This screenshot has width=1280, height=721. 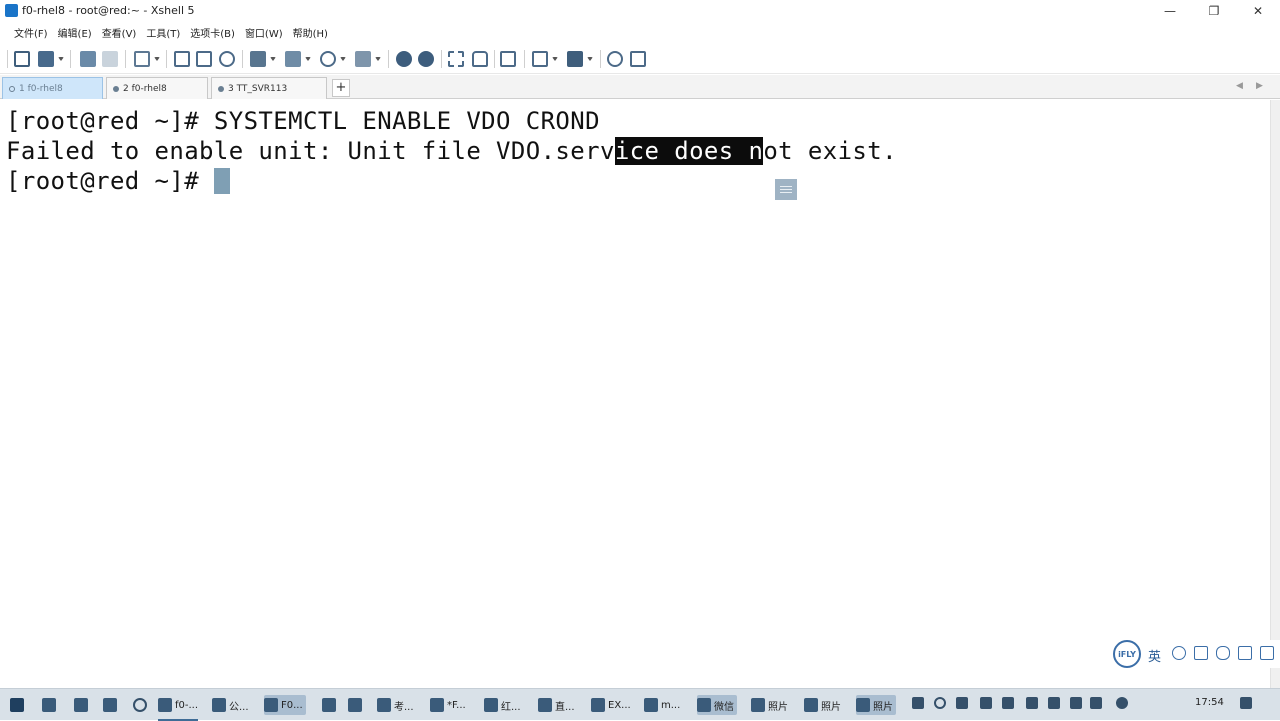 What do you see at coordinates (18, 705) in the screenshot?
I see `start-button` at bounding box center [18, 705].